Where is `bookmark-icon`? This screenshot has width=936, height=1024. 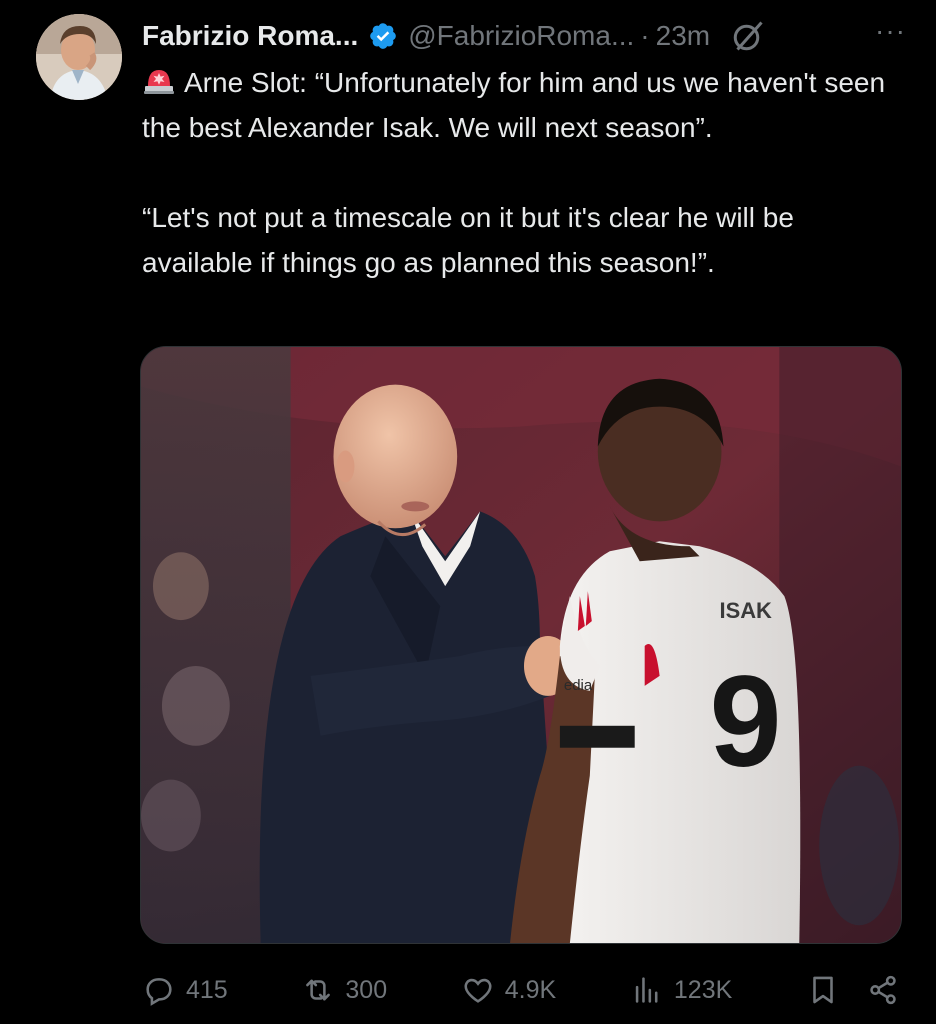 bookmark-icon is located at coordinates (823, 990).